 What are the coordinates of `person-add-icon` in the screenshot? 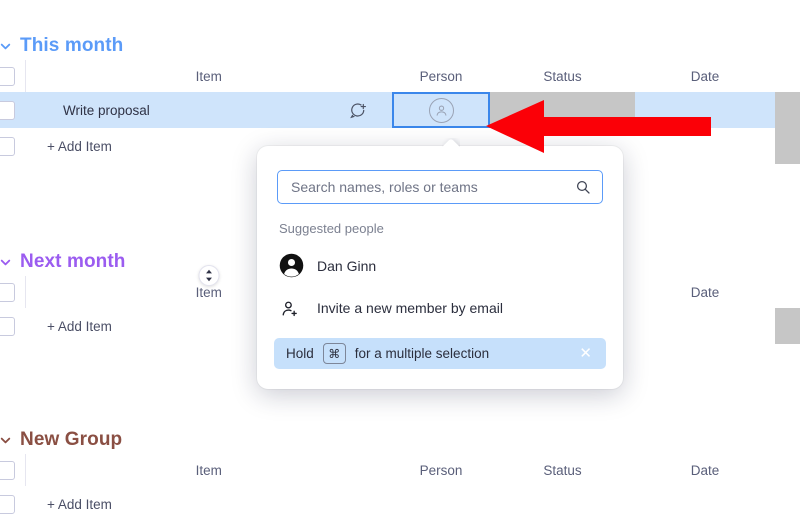 It's located at (290, 308).